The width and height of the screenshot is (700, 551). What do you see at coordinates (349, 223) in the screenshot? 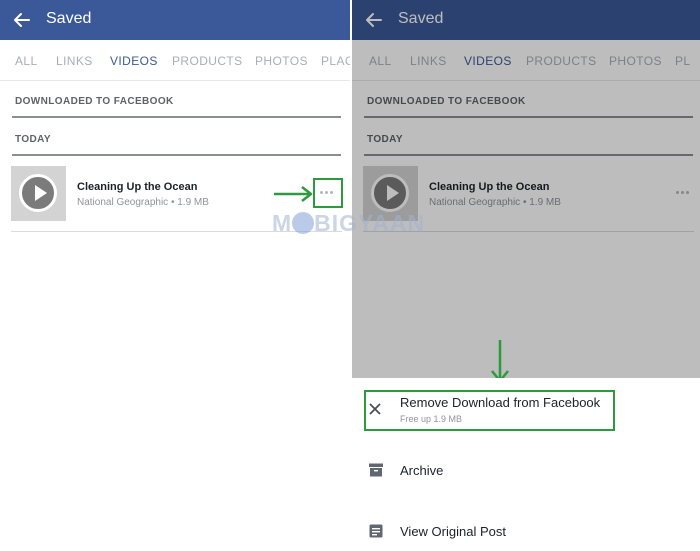
I see `watermark-logo: M BIGYAAN` at bounding box center [349, 223].